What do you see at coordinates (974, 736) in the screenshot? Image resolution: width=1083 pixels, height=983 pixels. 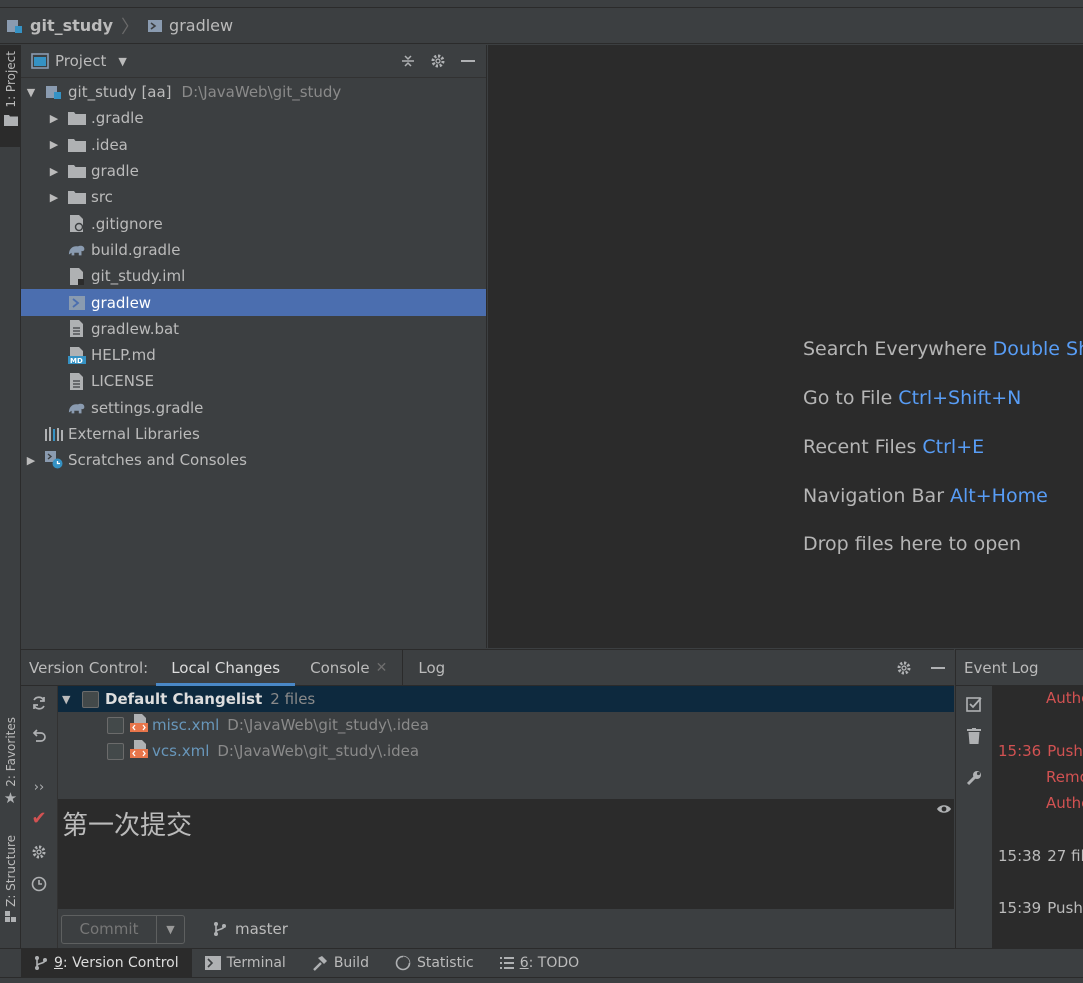 I see `trash-icon` at bounding box center [974, 736].